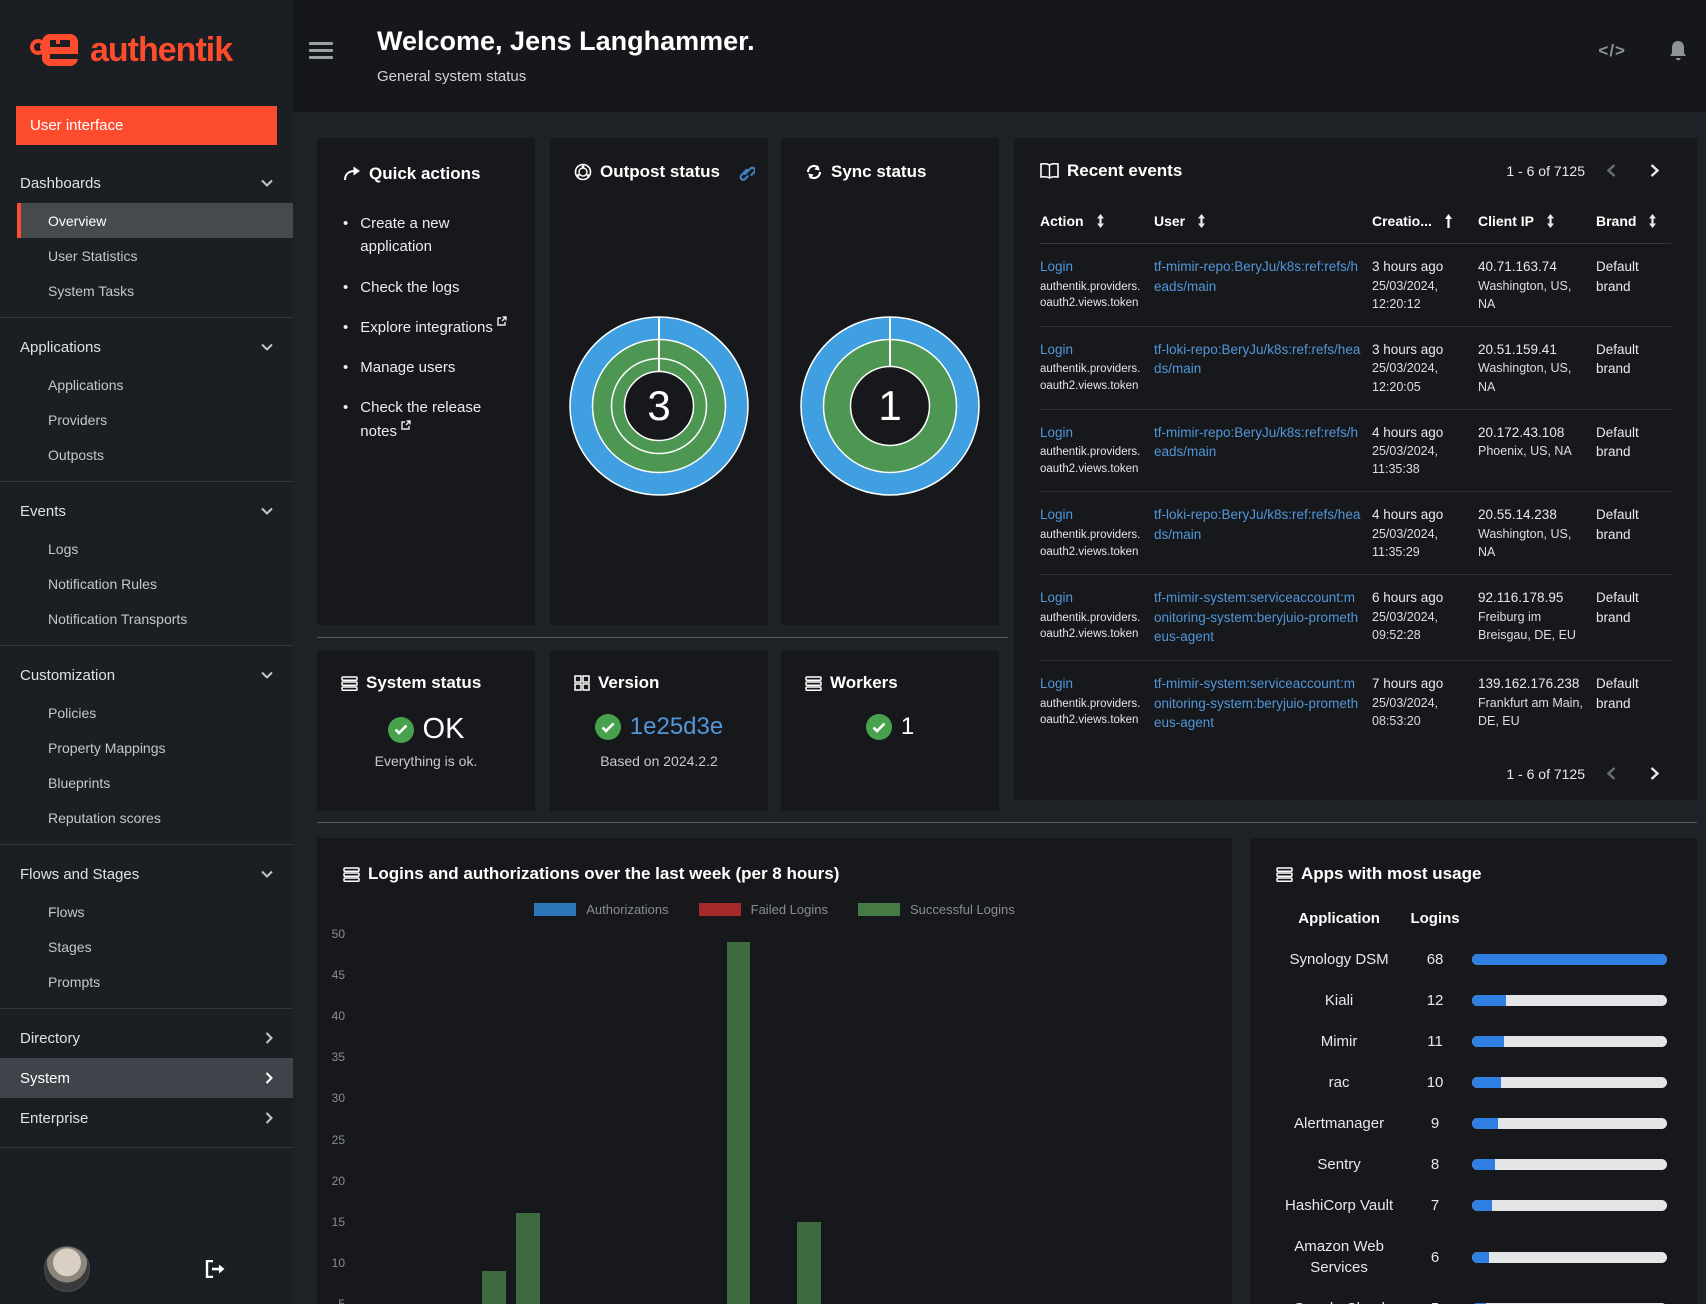 The height and width of the screenshot is (1304, 1706). I want to click on usage-row: Mimir 11, so click(1473, 1041).